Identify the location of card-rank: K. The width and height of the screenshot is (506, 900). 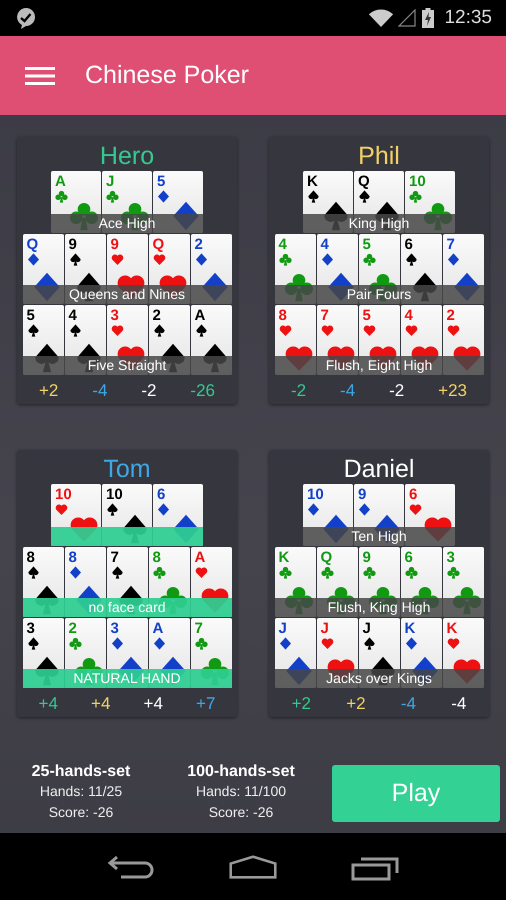
(284, 558).